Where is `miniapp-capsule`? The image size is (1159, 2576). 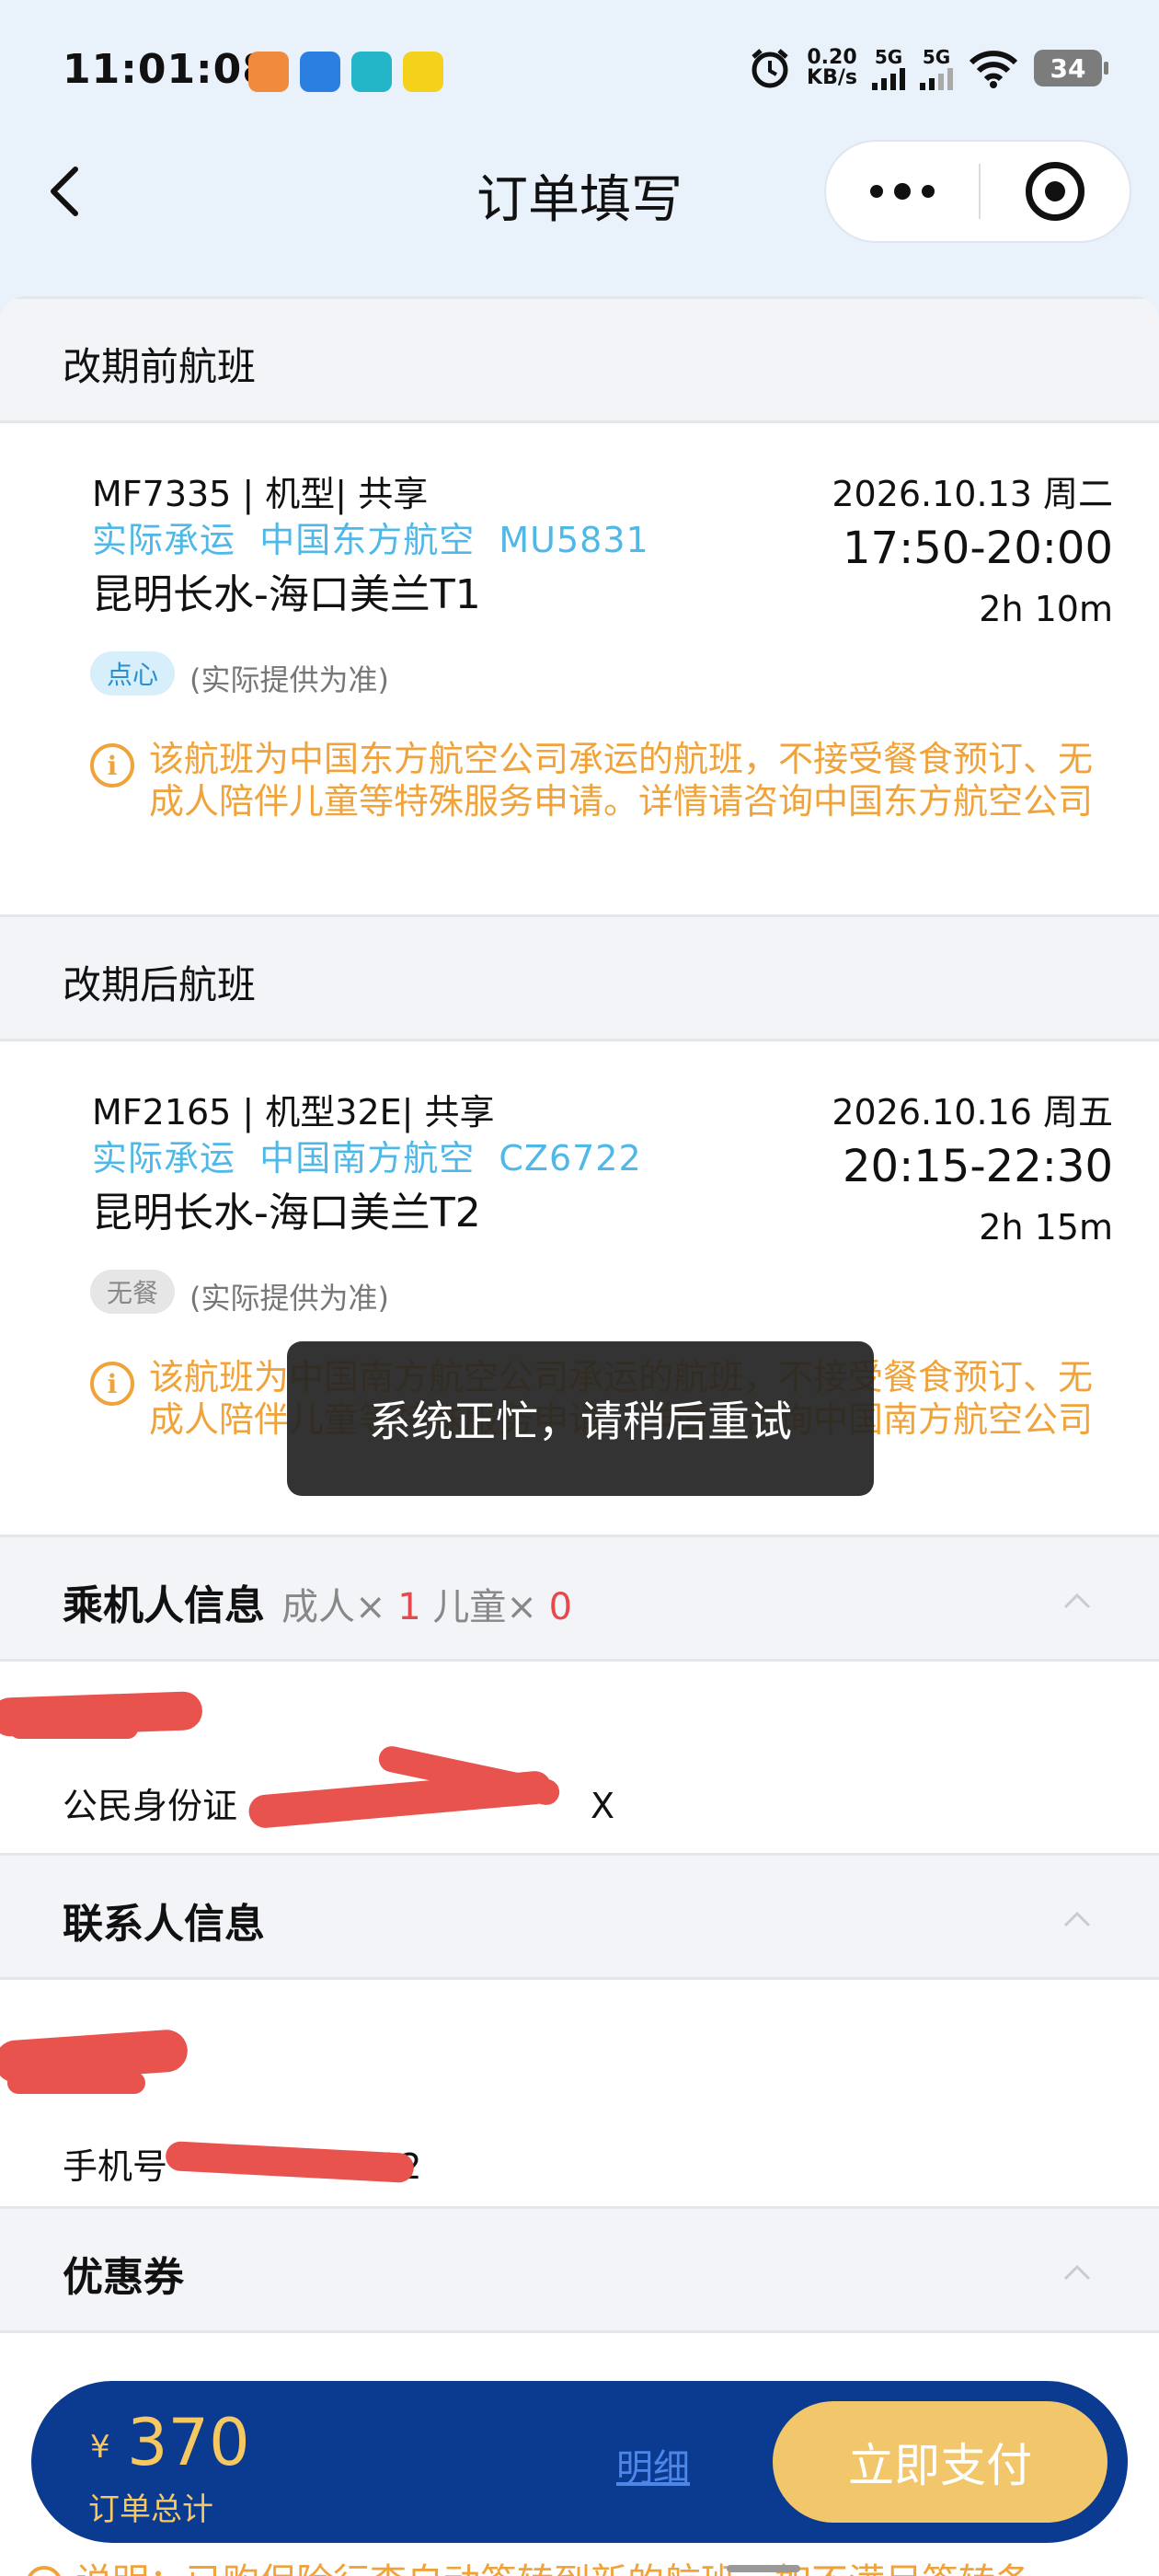 miniapp-capsule is located at coordinates (977, 191).